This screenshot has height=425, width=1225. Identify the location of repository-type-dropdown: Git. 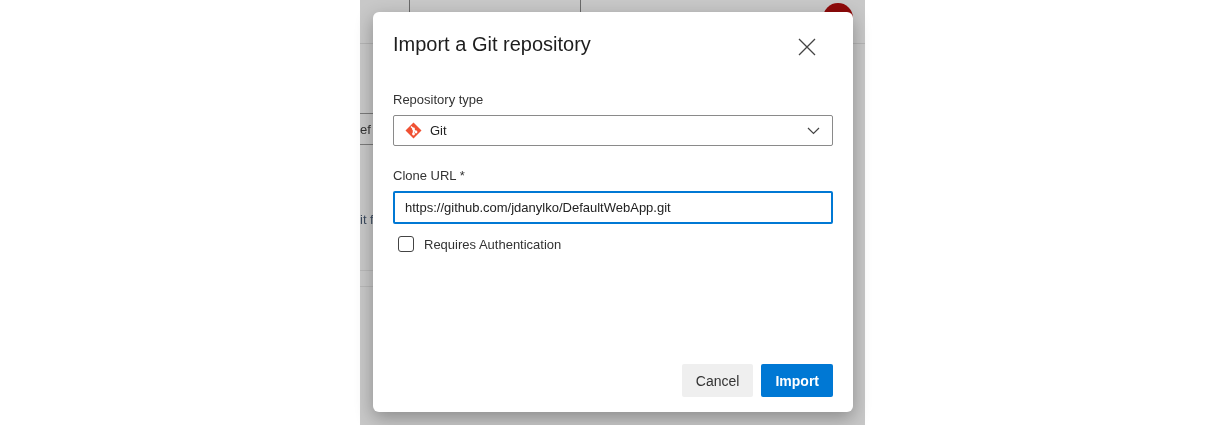
(613, 130).